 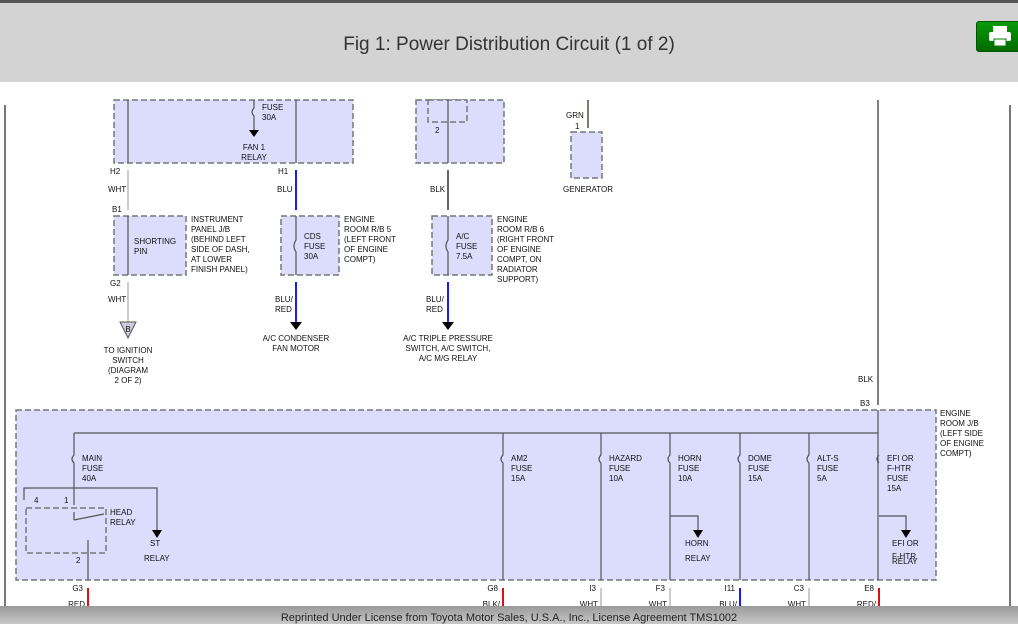 I want to click on connector-label: E8, so click(x=869, y=588).